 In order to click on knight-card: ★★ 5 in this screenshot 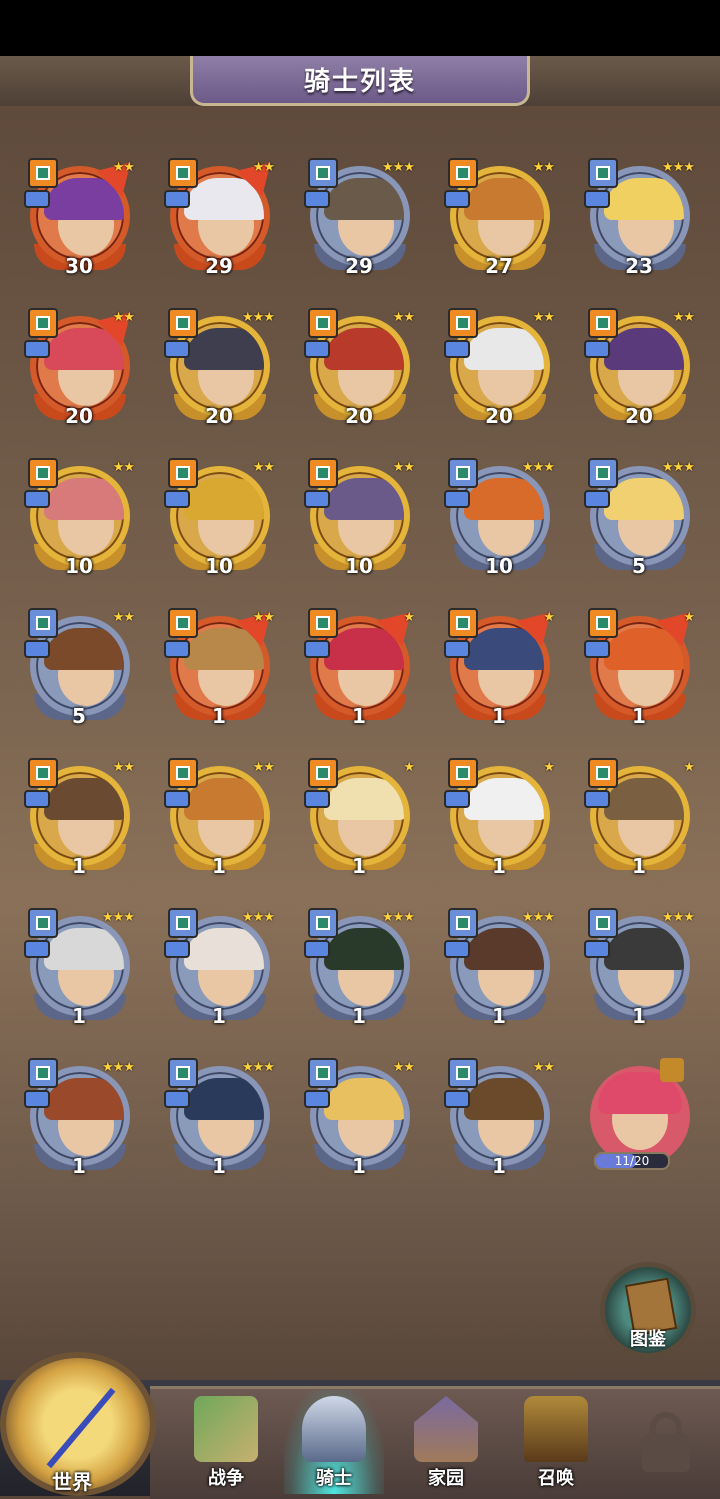, I will do `click(79, 671)`.